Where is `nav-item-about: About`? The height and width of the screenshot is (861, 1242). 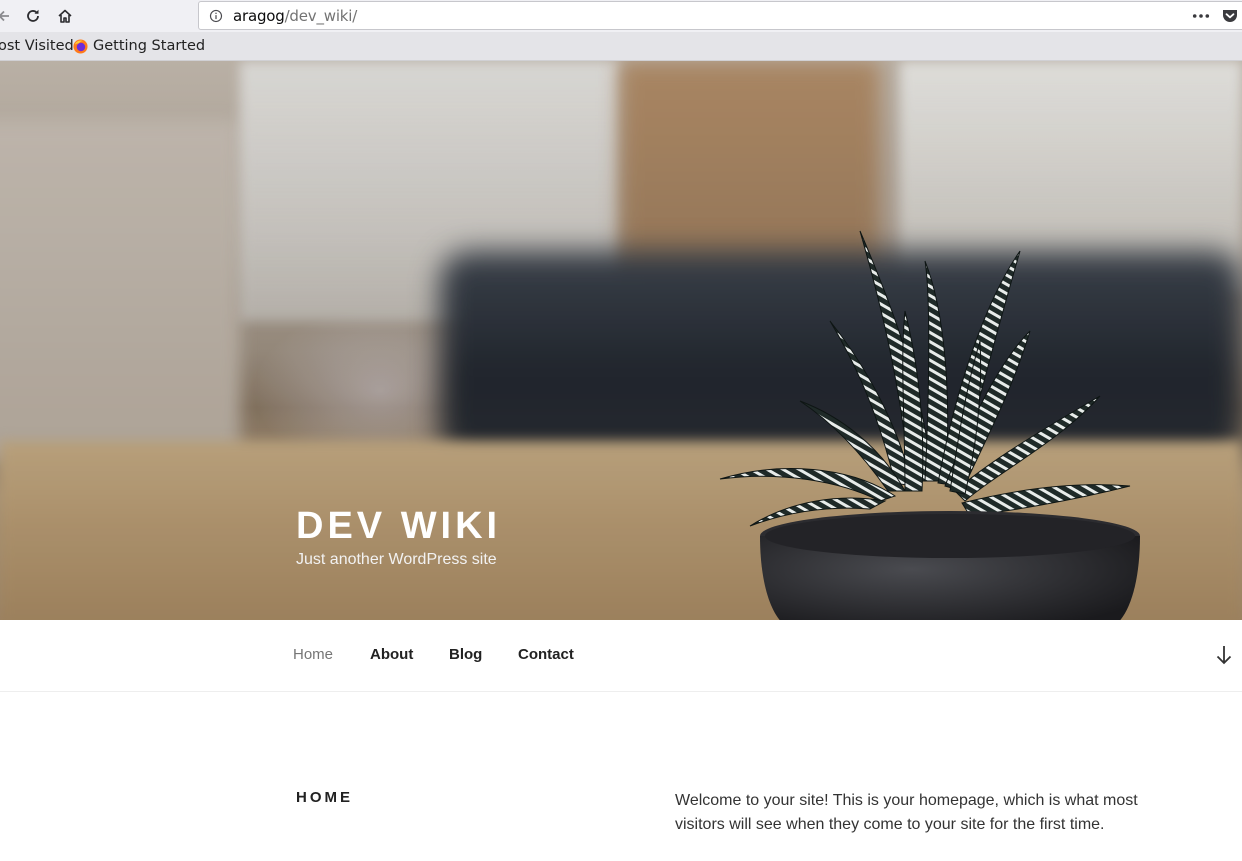 nav-item-about: About is located at coordinates (391, 654).